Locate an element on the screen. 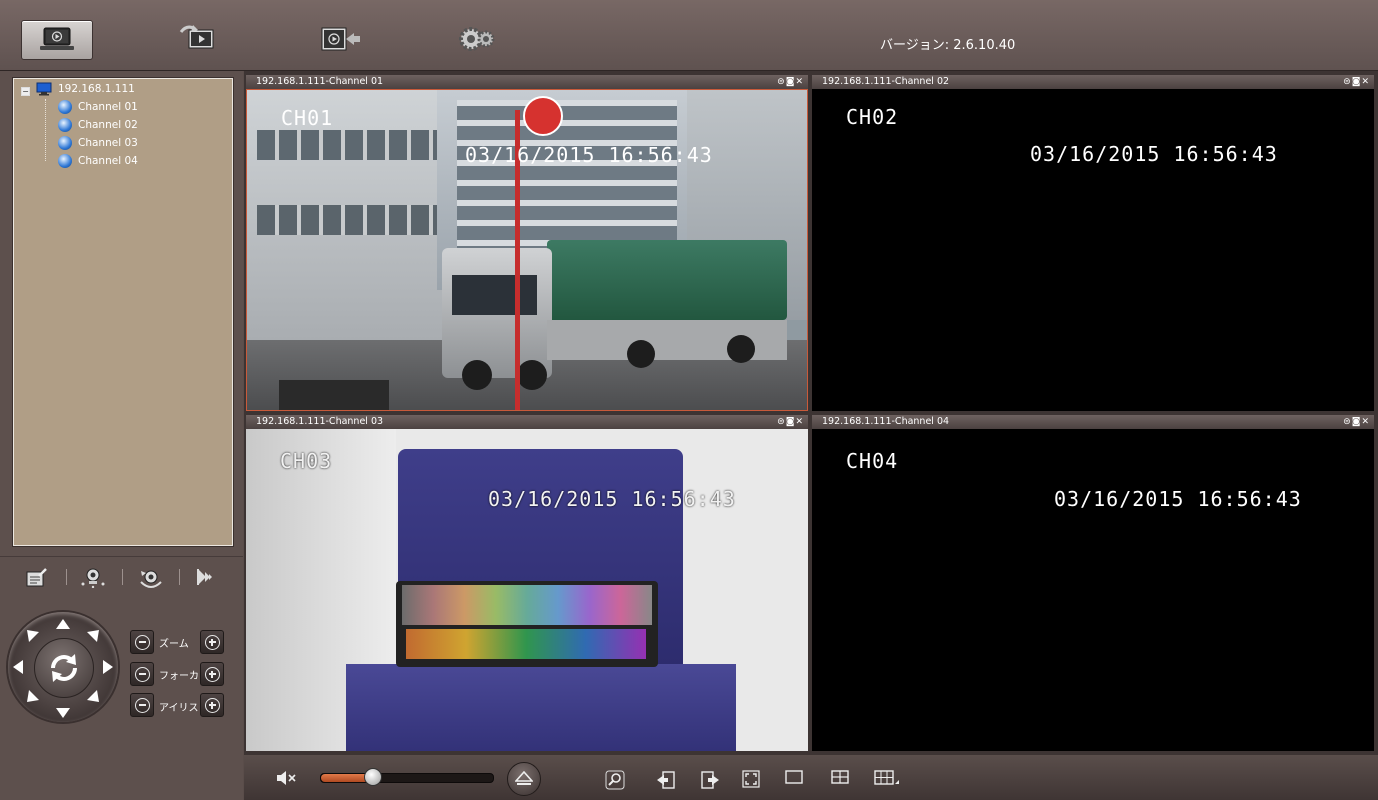  zoom-out-button is located at coordinates (142, 642).